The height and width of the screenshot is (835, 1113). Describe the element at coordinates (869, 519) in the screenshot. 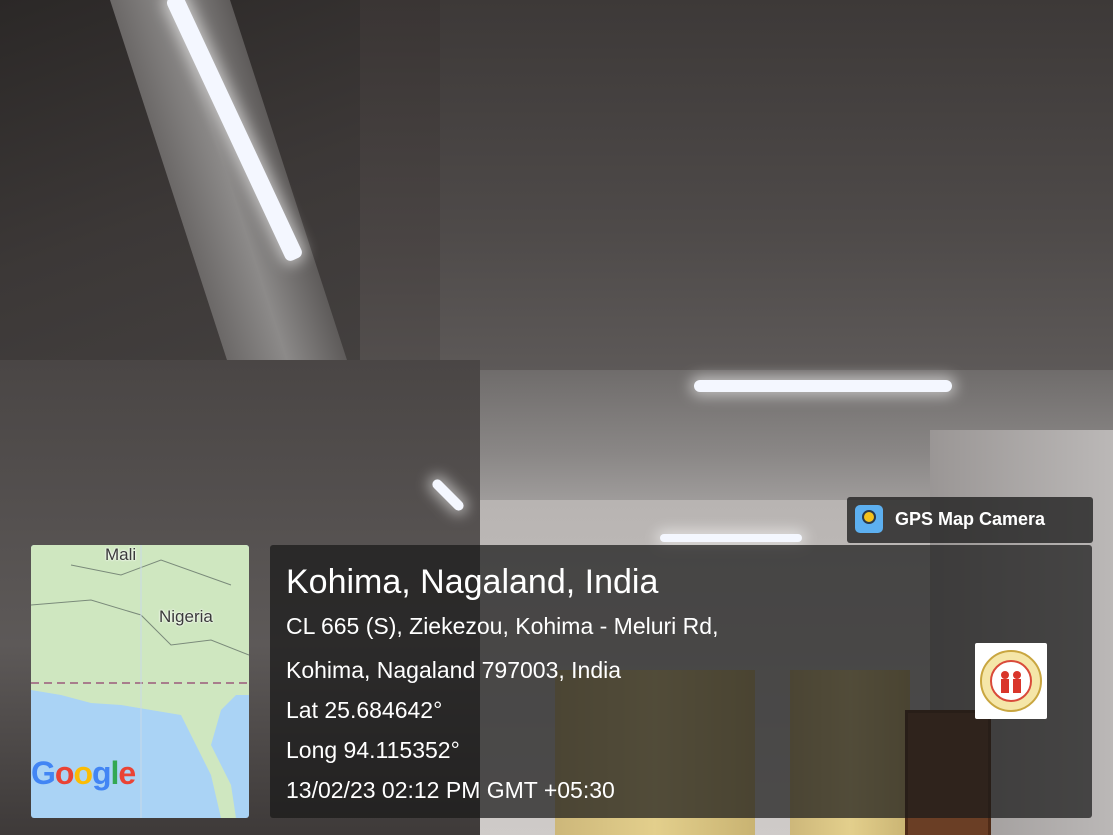

I see `gps-map-camera-icon` at that location.